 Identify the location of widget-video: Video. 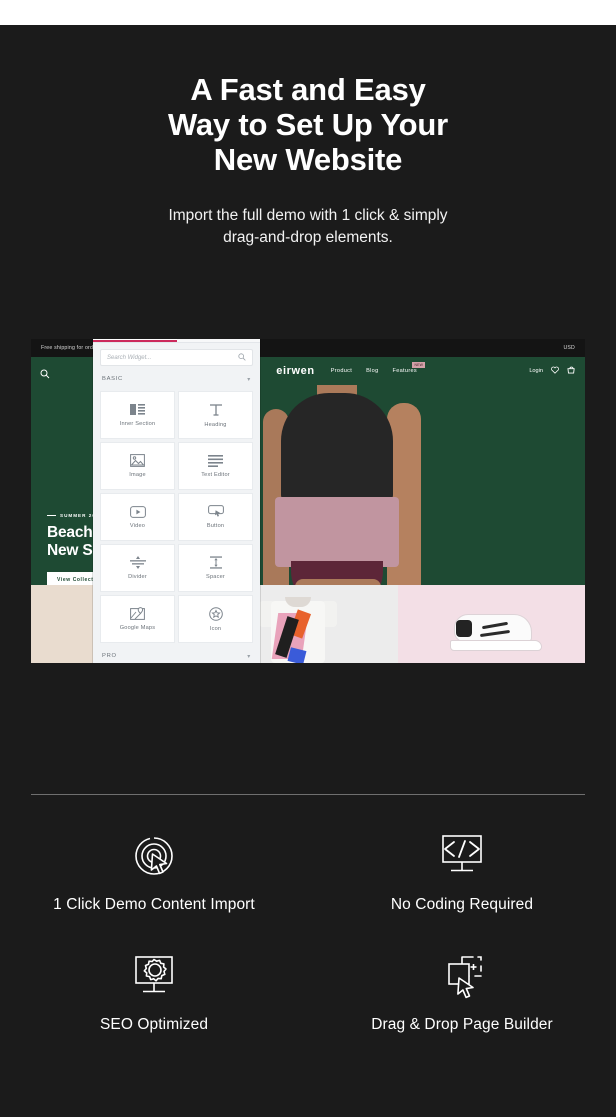
(137, 517).